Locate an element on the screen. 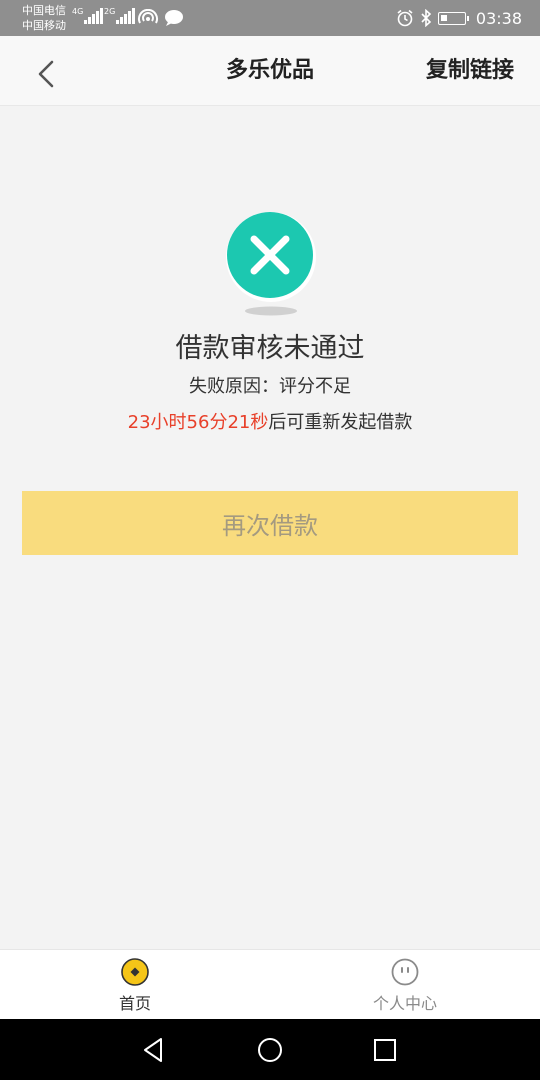  signal-2-icon: 2G is located at coordinates (120, 16).